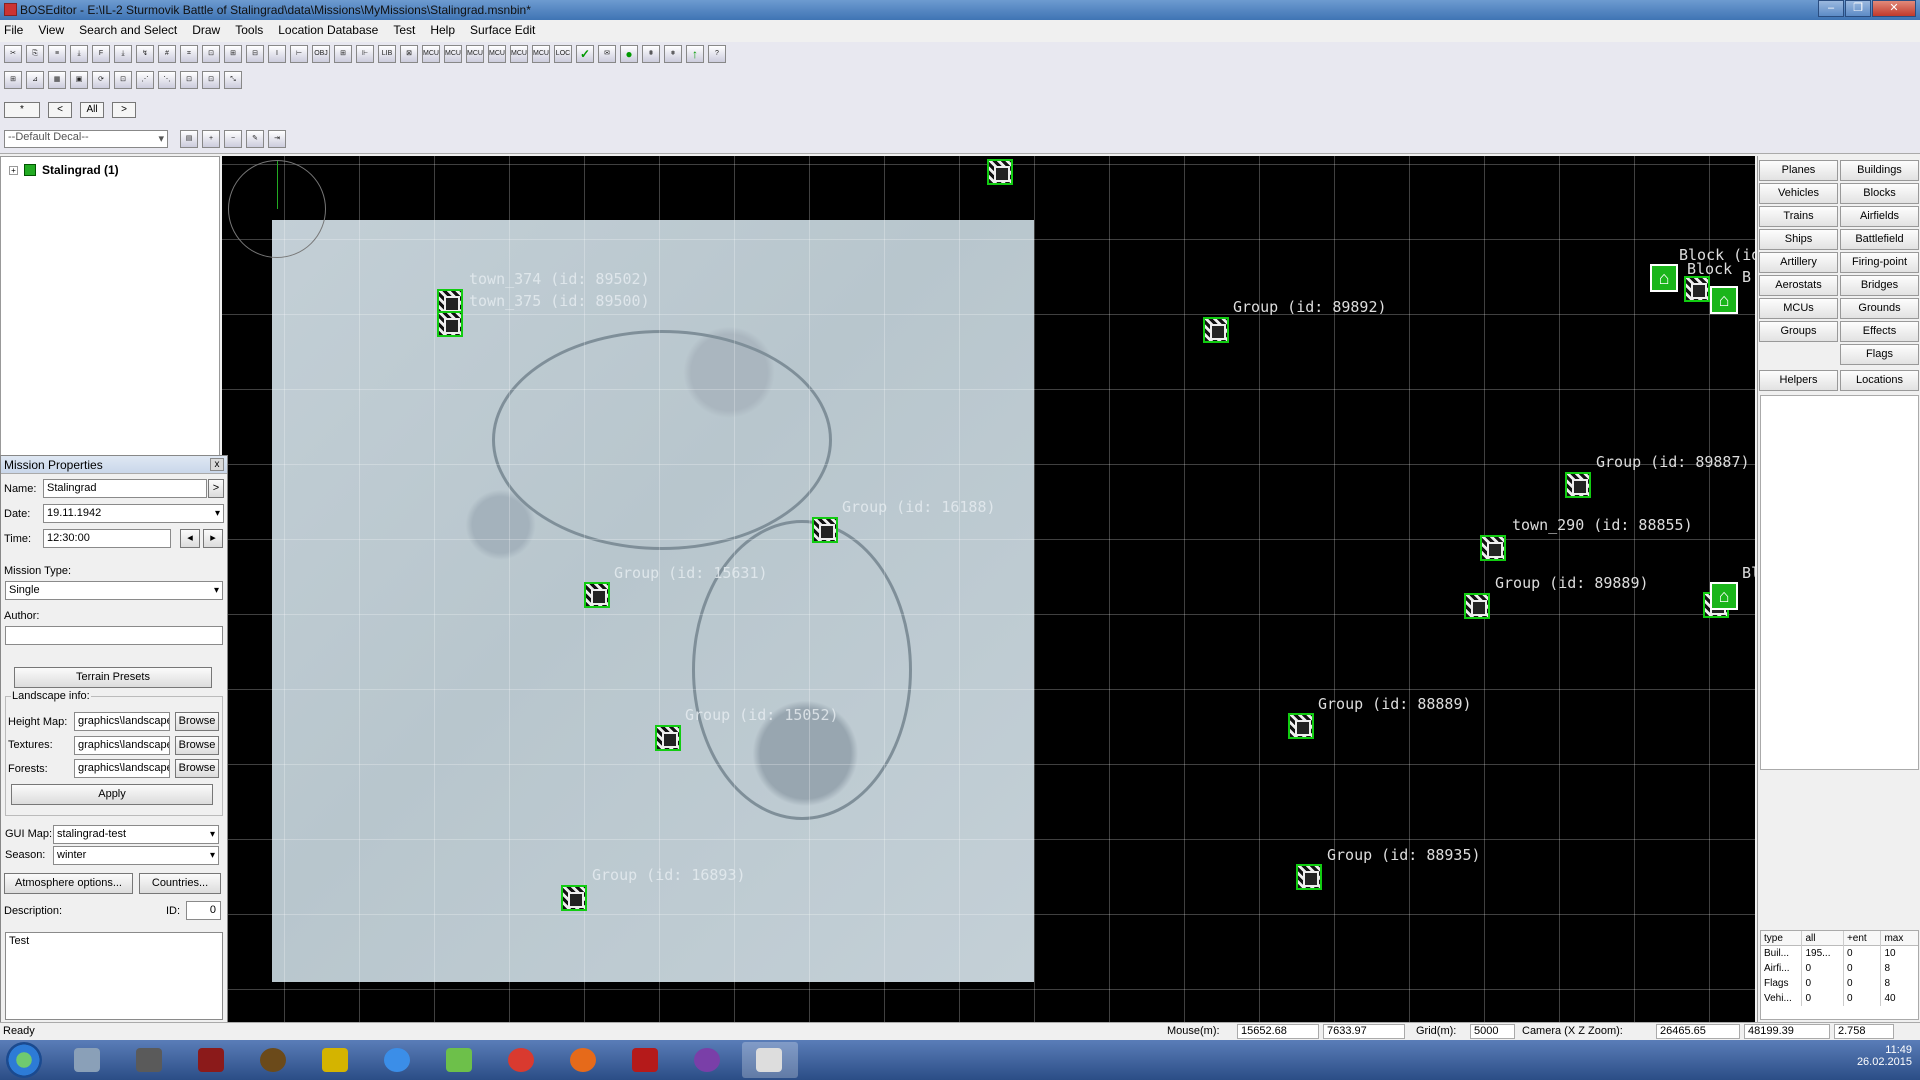  Describe the element at coordinates (107, 538) in the screenshot. I see `time-field: 12:30:00` at that location.